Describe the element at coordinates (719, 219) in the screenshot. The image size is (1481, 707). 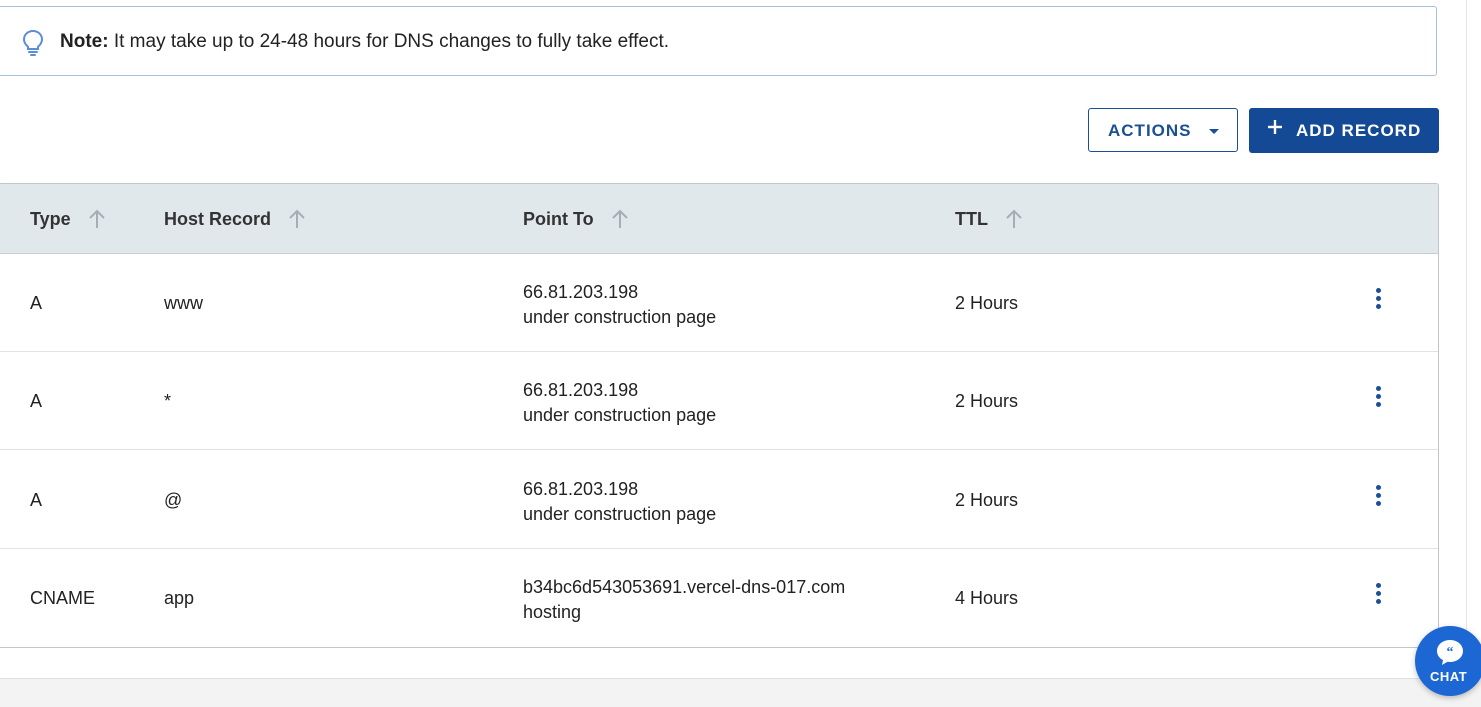
I see `table-header: Type Host Record Point To TTL` at that location.